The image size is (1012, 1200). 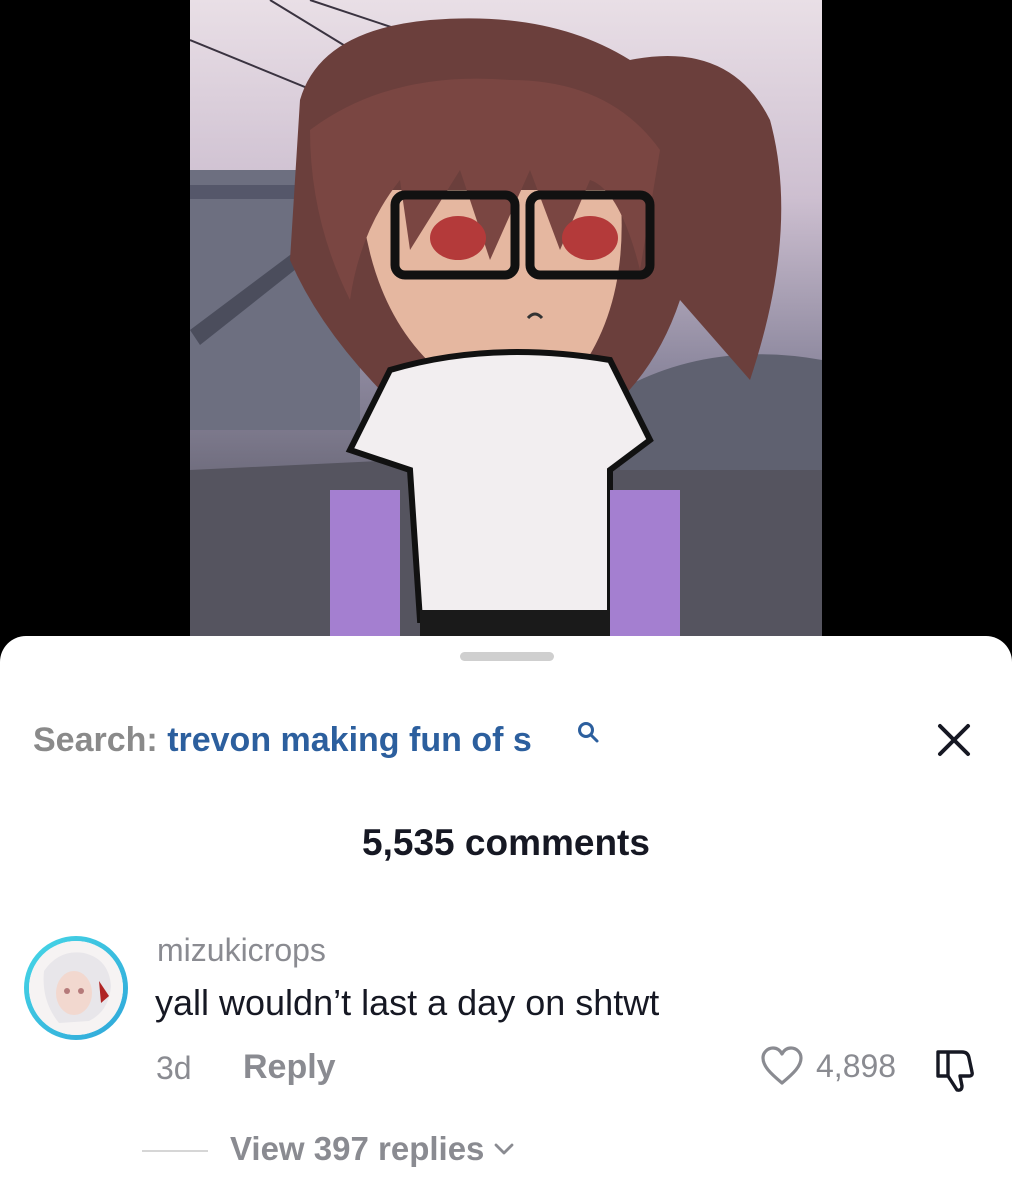 I want to click on close-icon, so click(x=954, y=740).